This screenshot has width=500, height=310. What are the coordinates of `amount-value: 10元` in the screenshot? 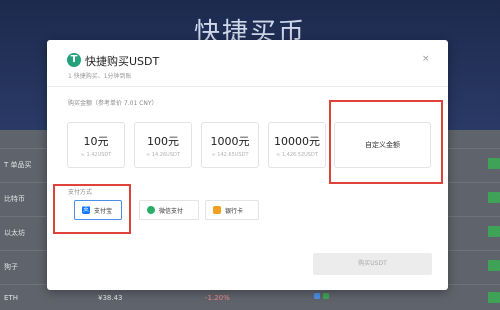 It's located at (96, 141).